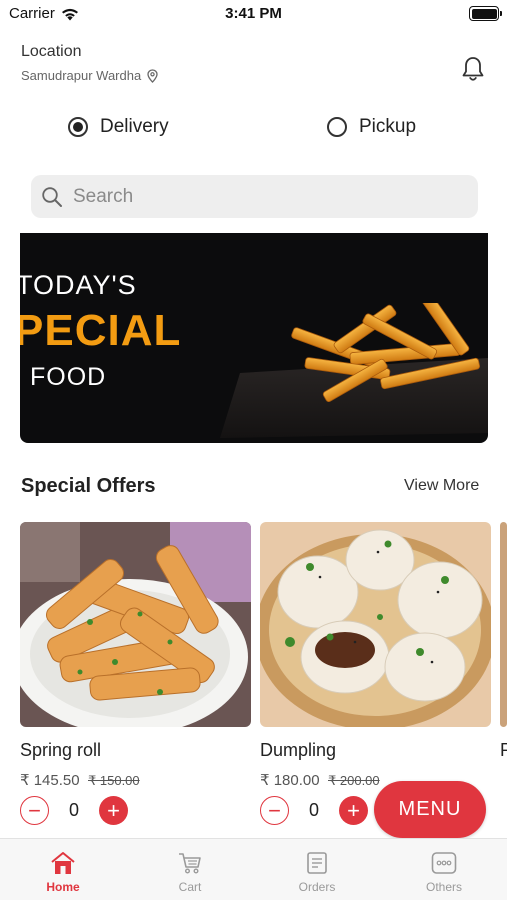 This screenshot has height=900, width=507. Describe the element at coordinates (298, 750) in the screenshot. I see `product-name: Dumpling` at that location.